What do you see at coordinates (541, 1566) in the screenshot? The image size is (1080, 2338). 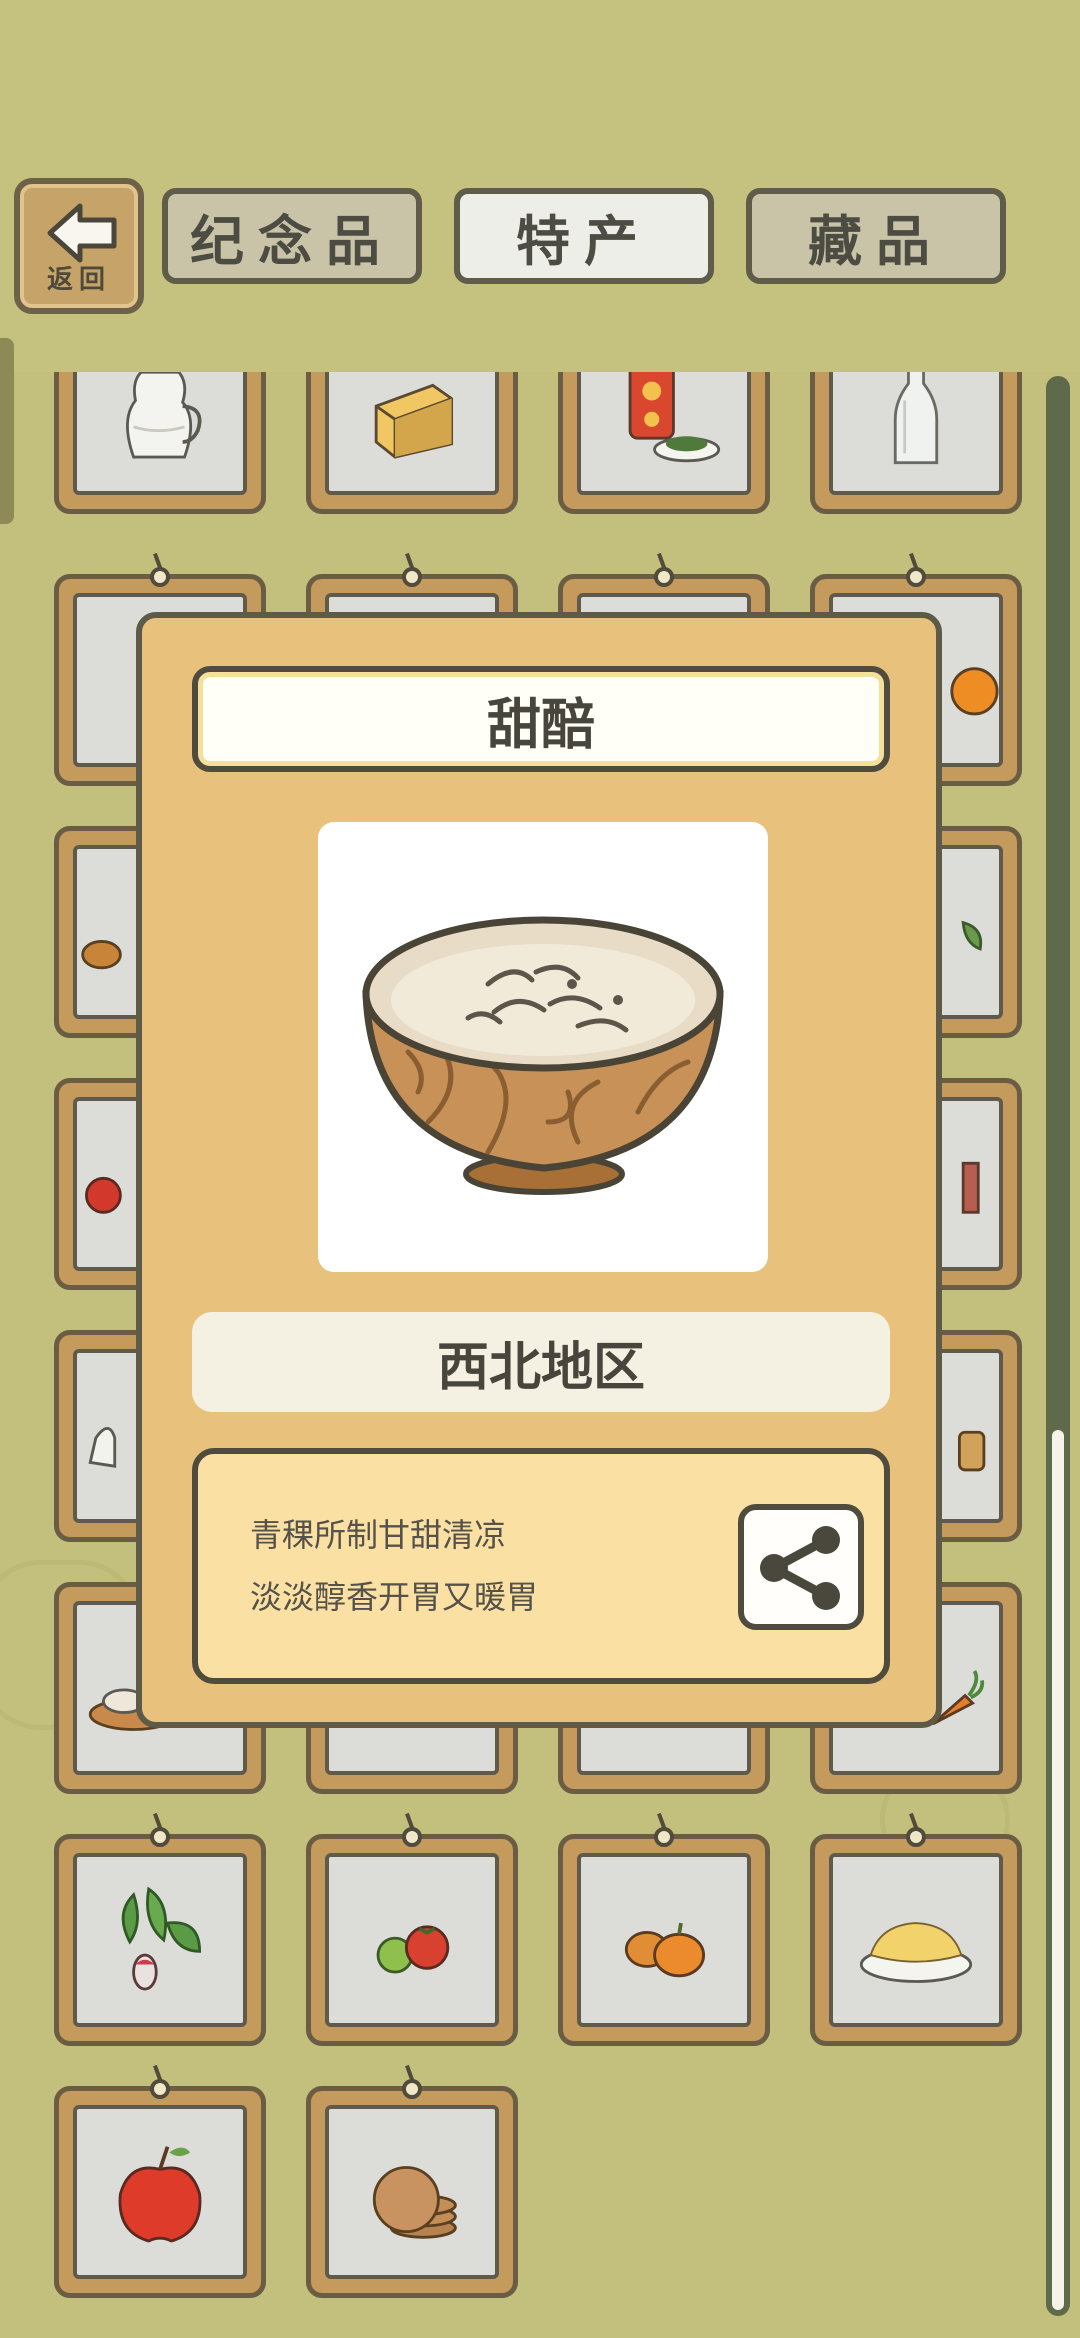 I see `item-description-box: 青稞所制甘甜清凉 淡淡醇香开胃又暖胃` at bounding box center [541, 1566].